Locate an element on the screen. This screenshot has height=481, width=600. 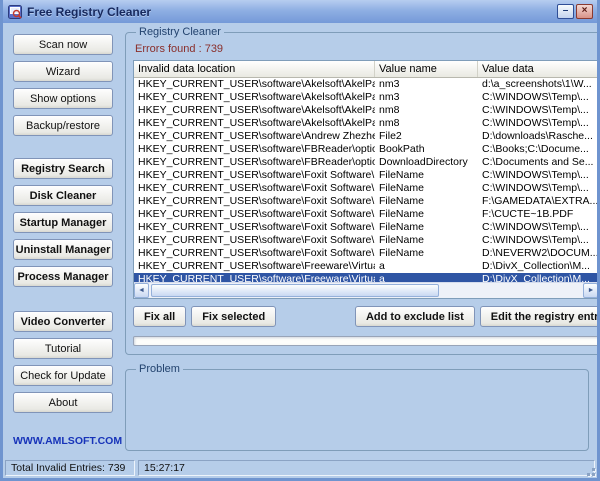
scroll-right-icon: ► is located at coordinates (590, 290).